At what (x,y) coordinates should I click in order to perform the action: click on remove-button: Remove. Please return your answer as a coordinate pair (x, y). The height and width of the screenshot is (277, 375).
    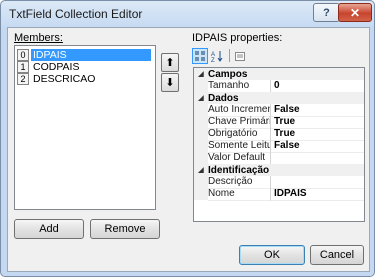
    Looking at the image, I should click on (125, 229).